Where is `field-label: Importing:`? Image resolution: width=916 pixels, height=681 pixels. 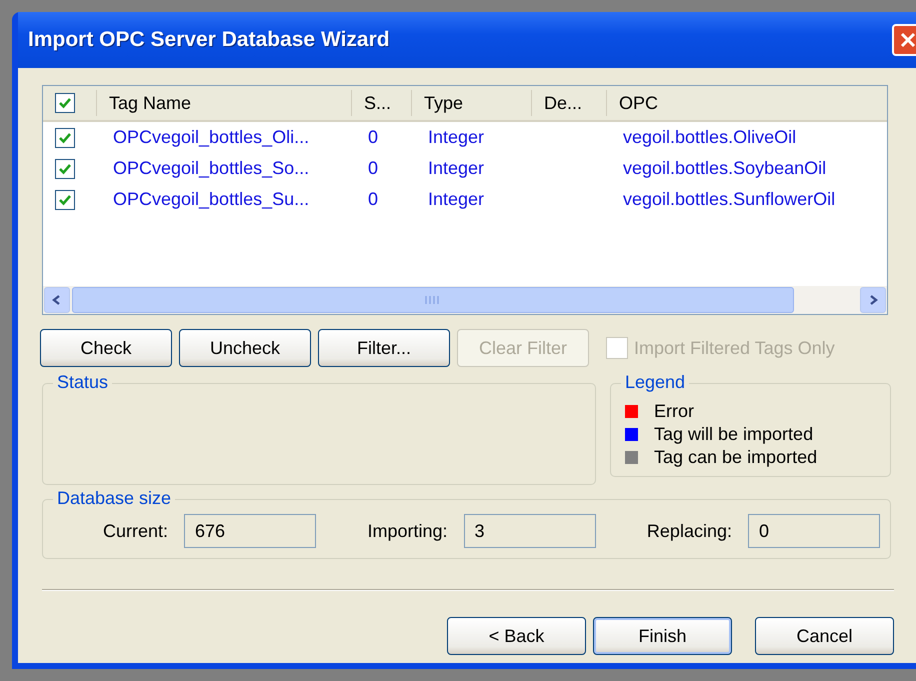 field-label: Importing: is located at coordinates (407, 531).